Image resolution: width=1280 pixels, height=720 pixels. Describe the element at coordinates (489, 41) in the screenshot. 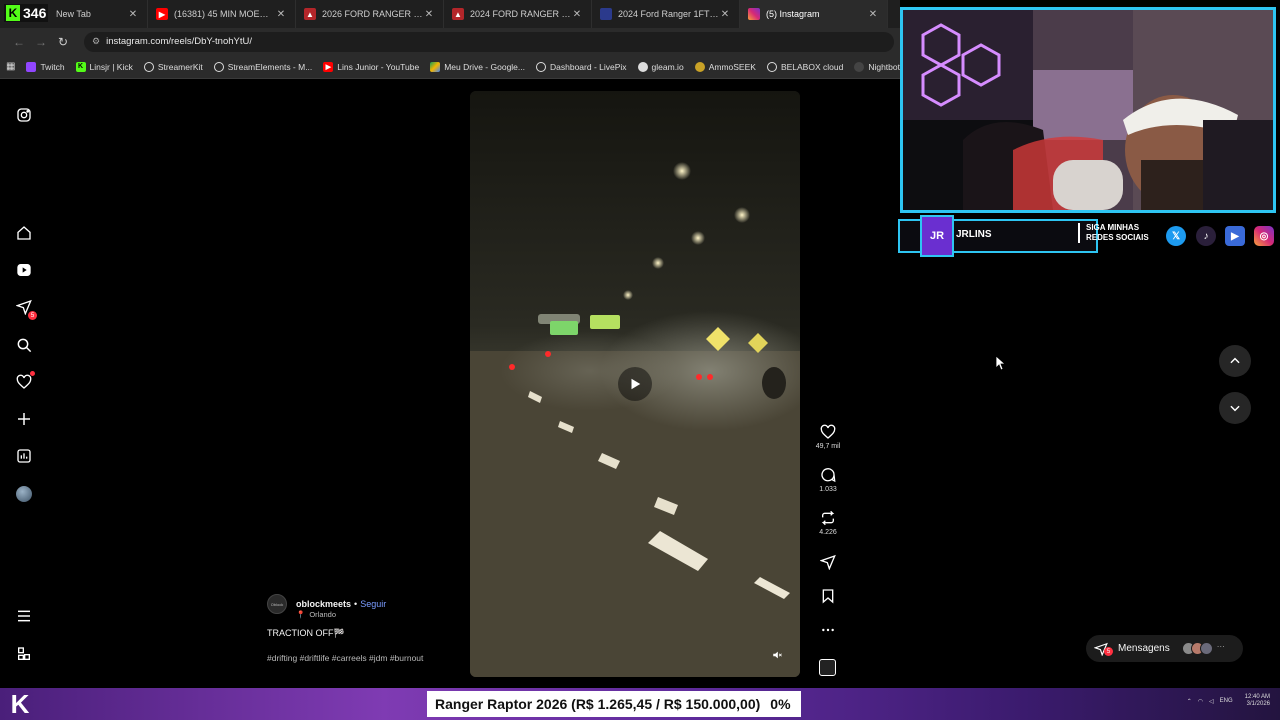

I see `url-input: ⚙ instagram.com/reels/DbY-tnohYtU/` at that location.